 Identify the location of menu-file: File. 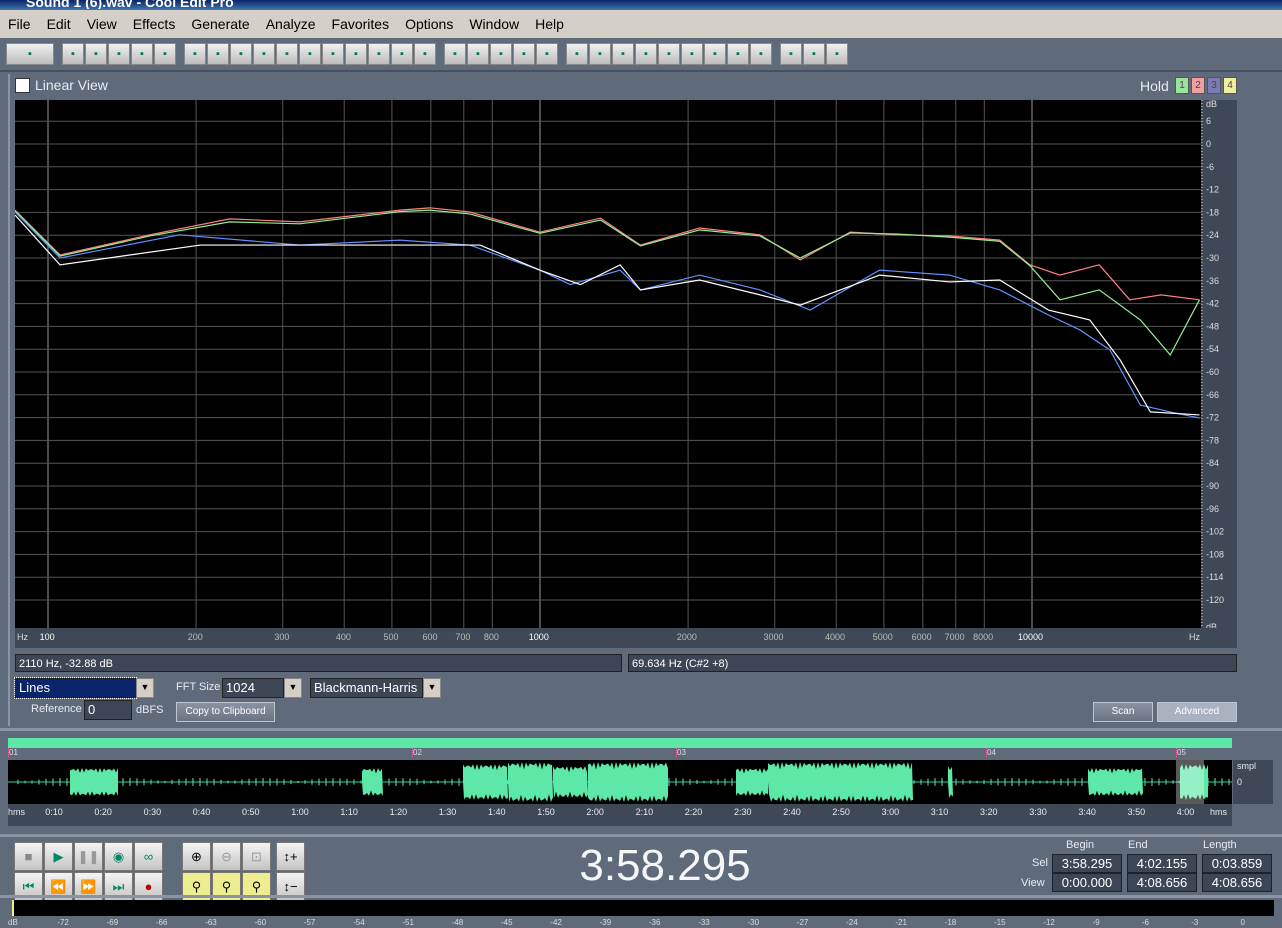
(19, 24).